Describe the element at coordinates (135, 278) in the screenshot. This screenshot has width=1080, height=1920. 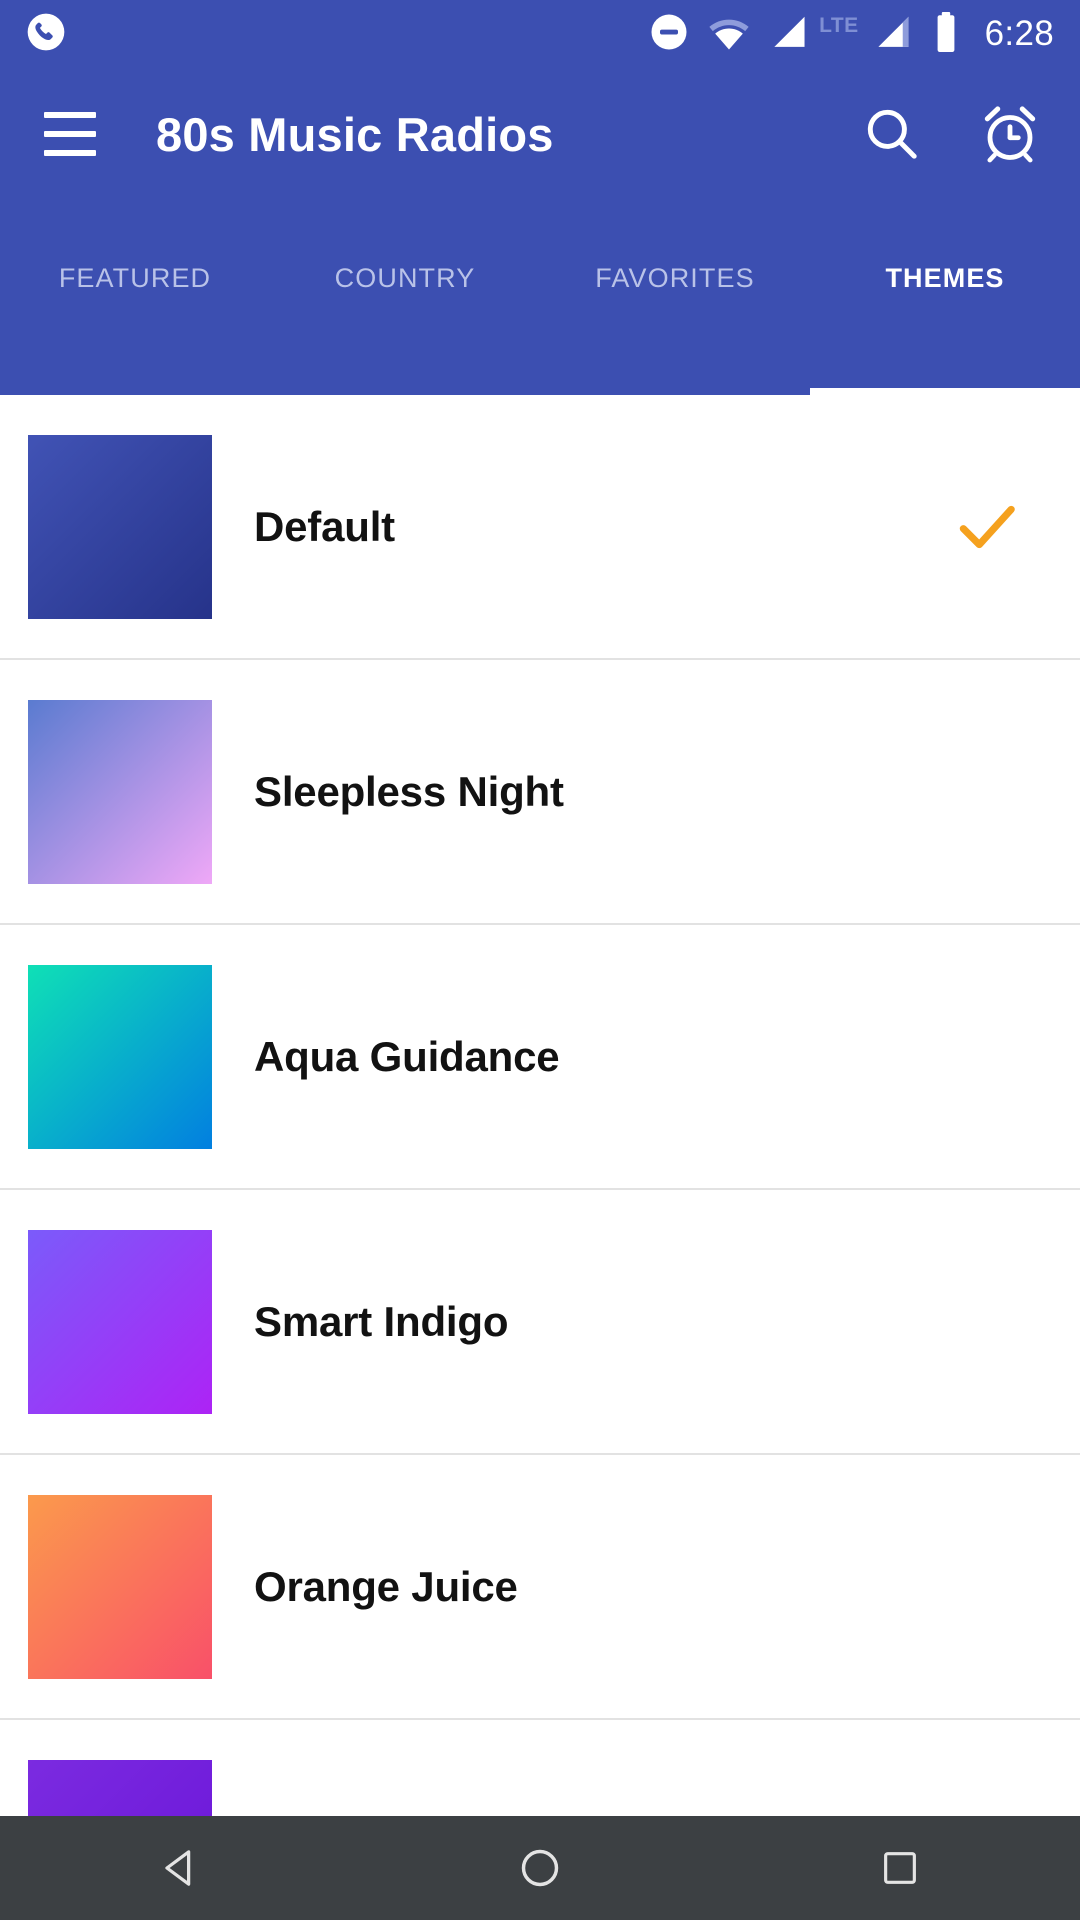
I see `tab-label: FEATURED` at that location.